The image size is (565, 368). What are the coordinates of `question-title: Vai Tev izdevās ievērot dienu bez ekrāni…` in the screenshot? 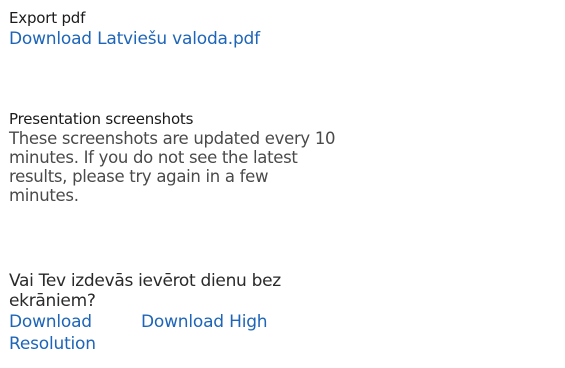 It's located at (145, 291).